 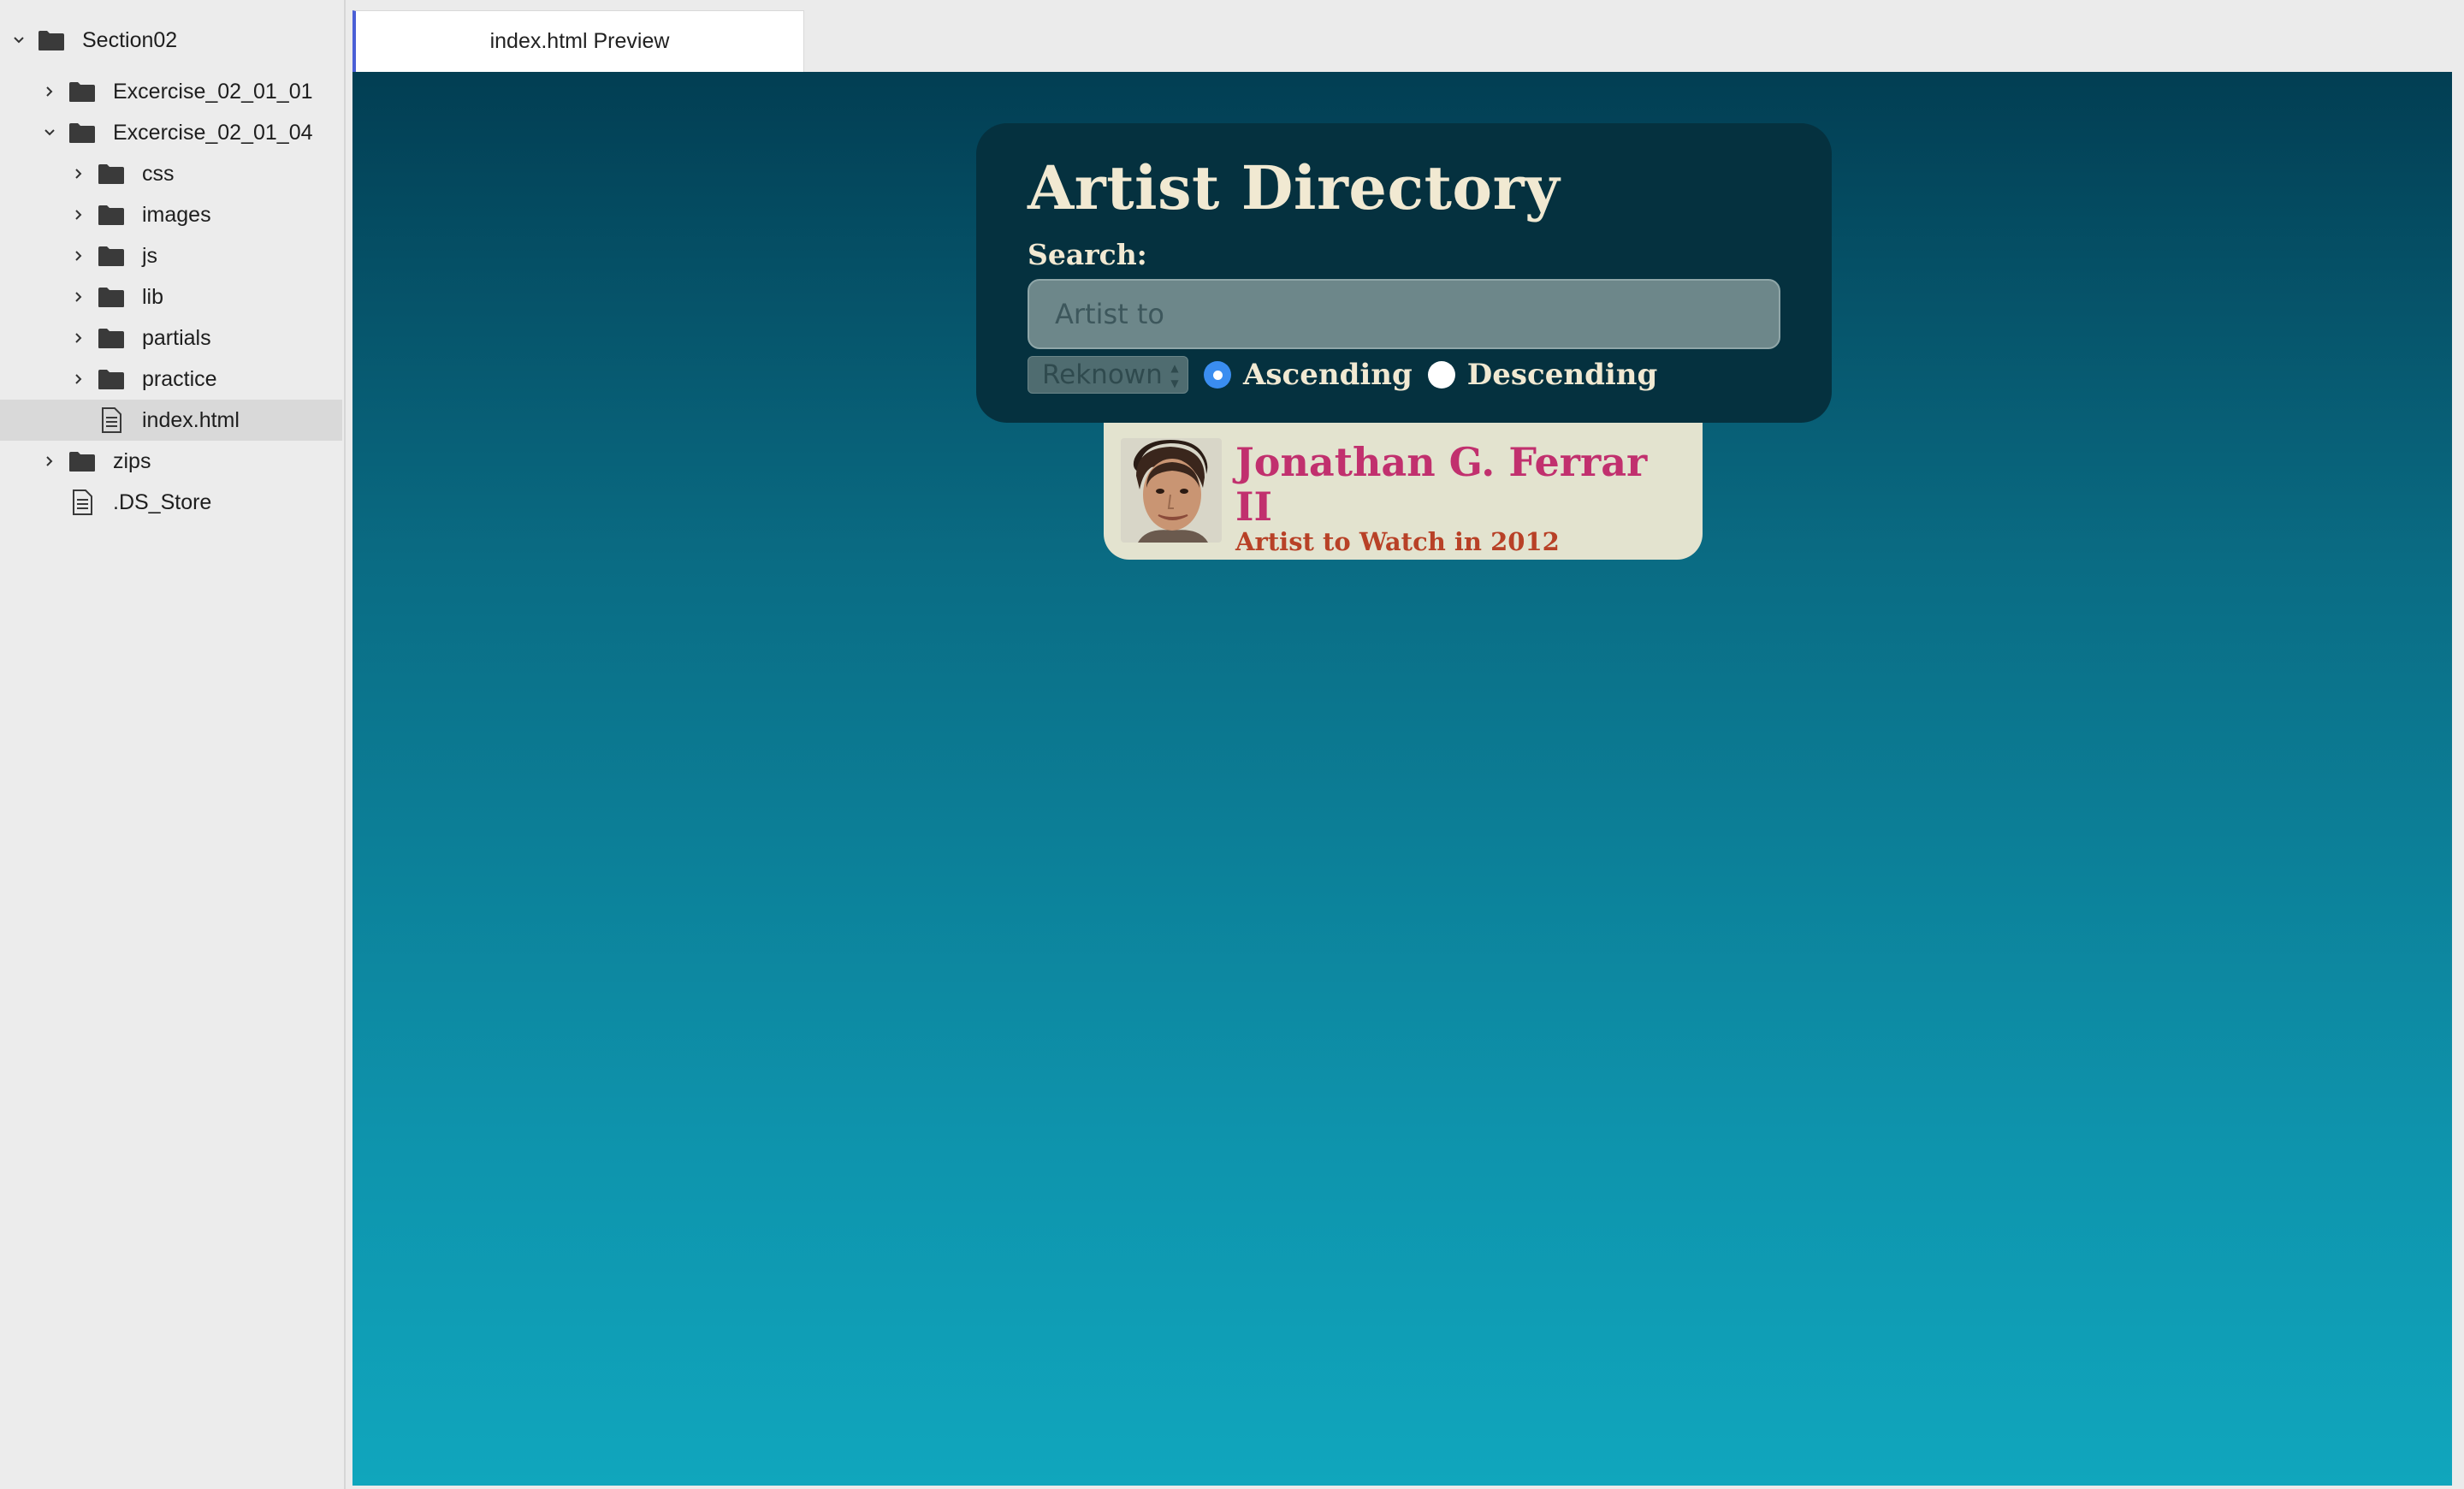 What do you see at coordinates (213, 133) in the screenshot?
I see `tree-item-label: Excercise_02_01_04` at bounding box center [213, 133].